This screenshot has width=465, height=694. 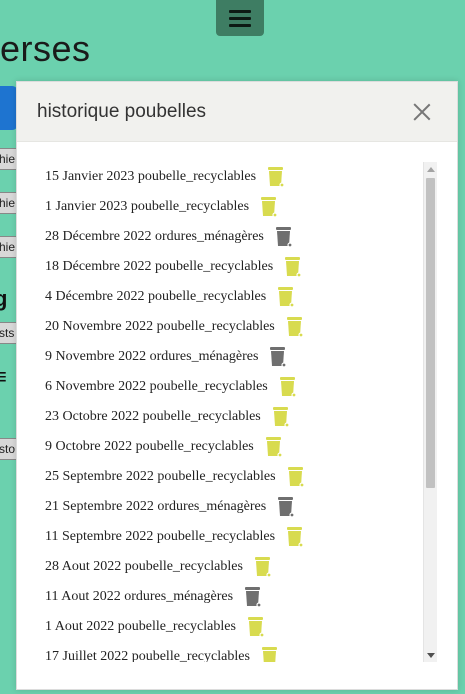 What do you see at coordinates (4, 298) in the screenshot?
I see `side-glyph-icon: g` at bounding box center [4, 298].